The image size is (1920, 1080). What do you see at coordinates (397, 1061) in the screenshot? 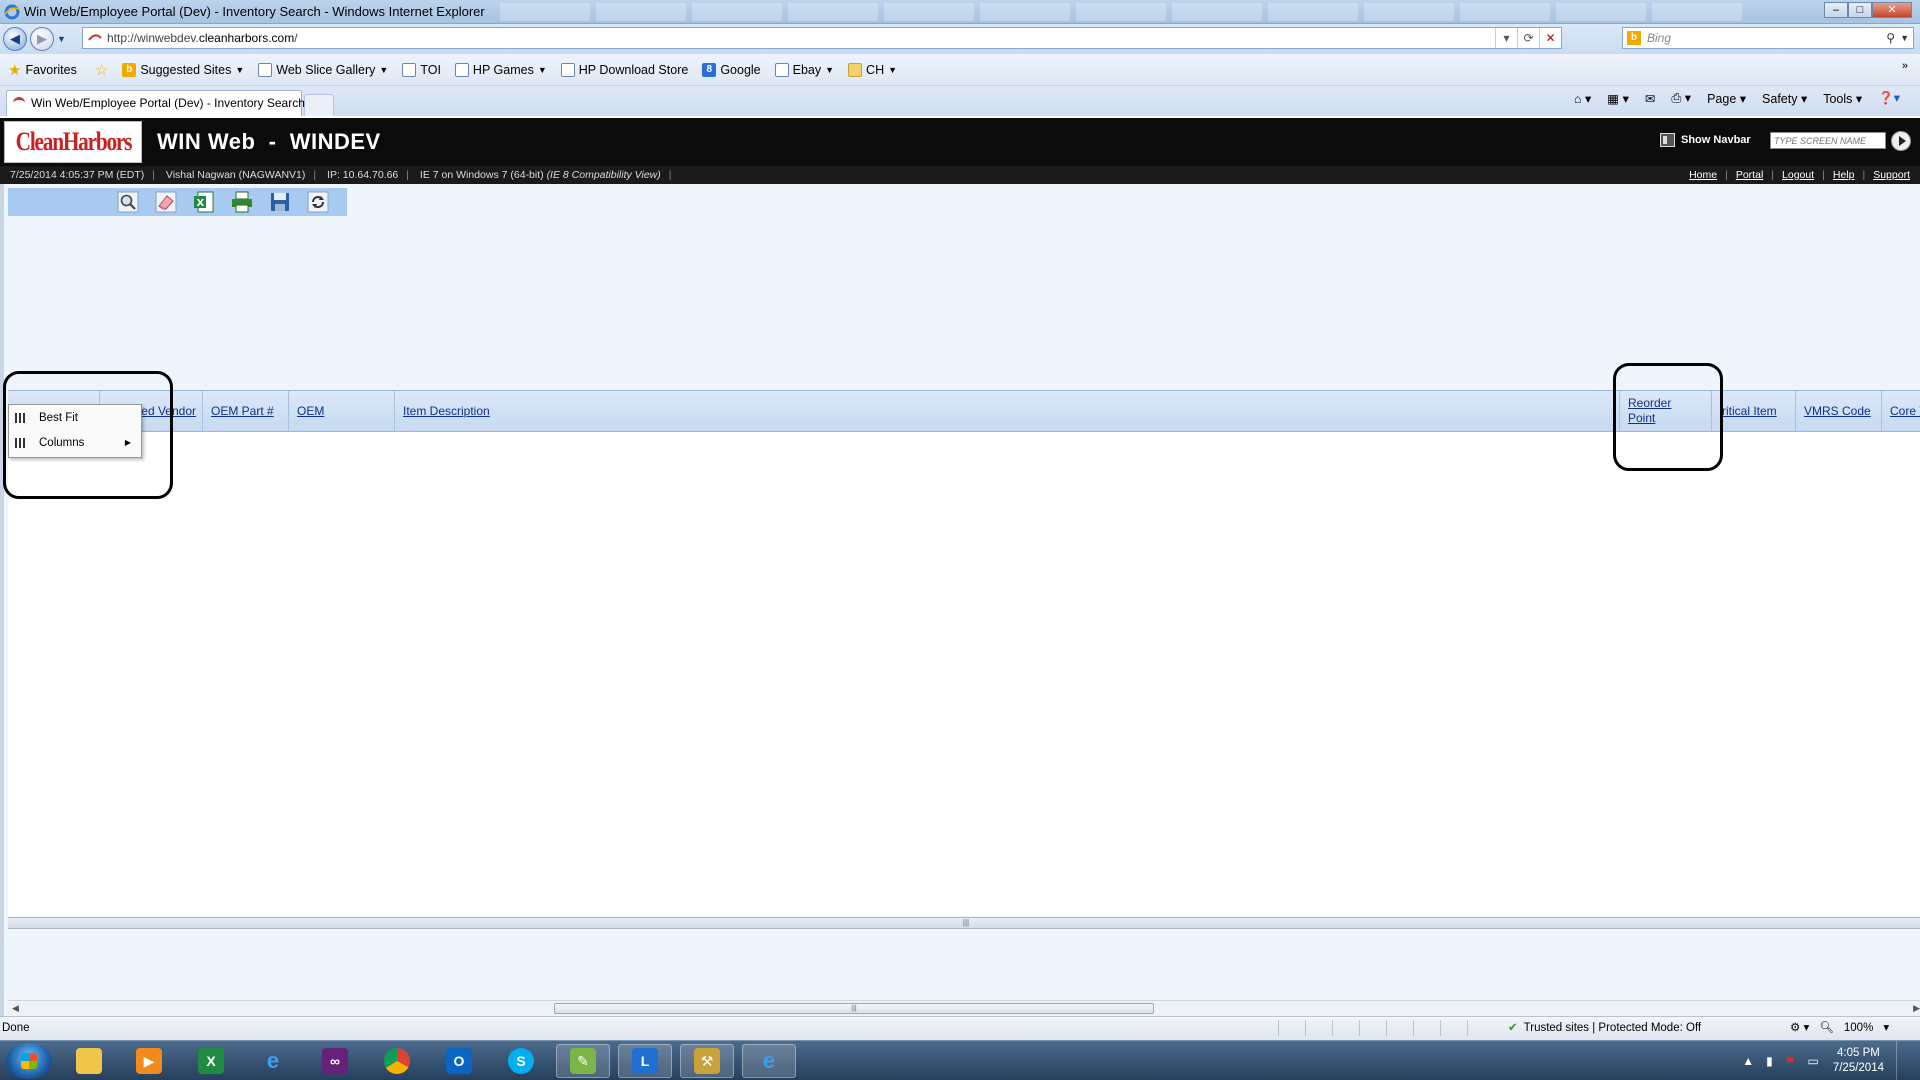
I see `taskbar-chrome` at bounding box center [397, 1061].